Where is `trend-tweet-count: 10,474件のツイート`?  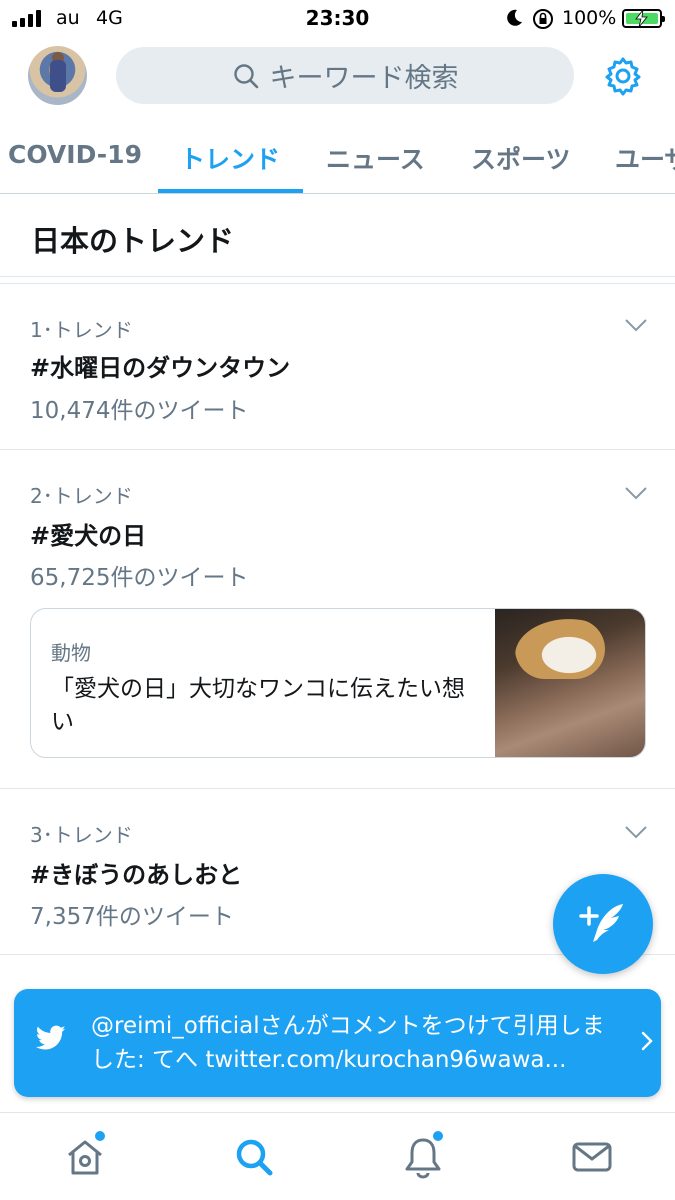
trend-tweet-count: 10,474件のツイート is located at coordinates (139, 411).